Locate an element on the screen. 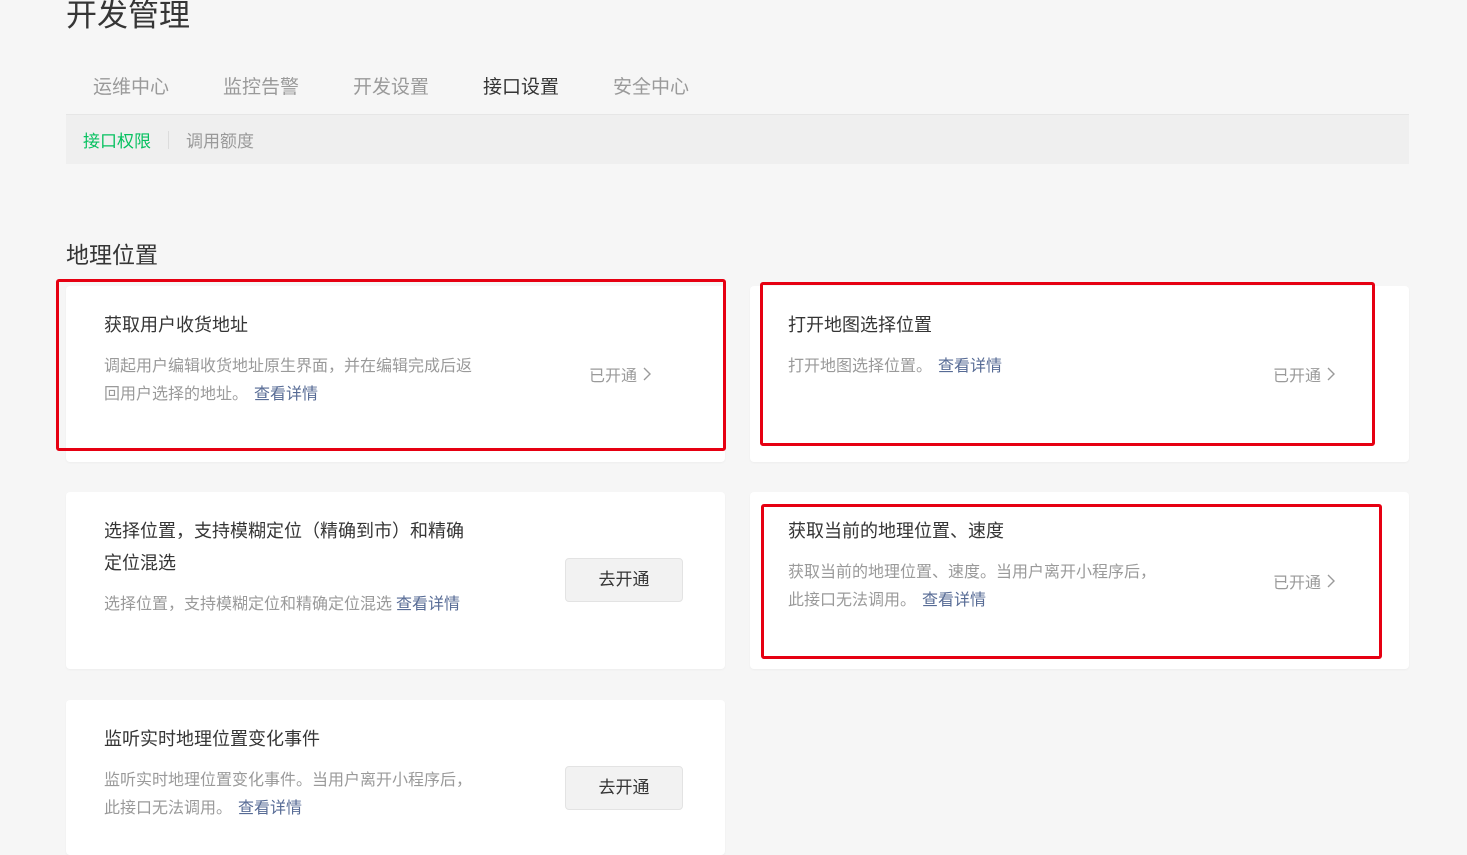  sub-navigation: 接口权限 调用额度 is located at coordinates (737, 139).